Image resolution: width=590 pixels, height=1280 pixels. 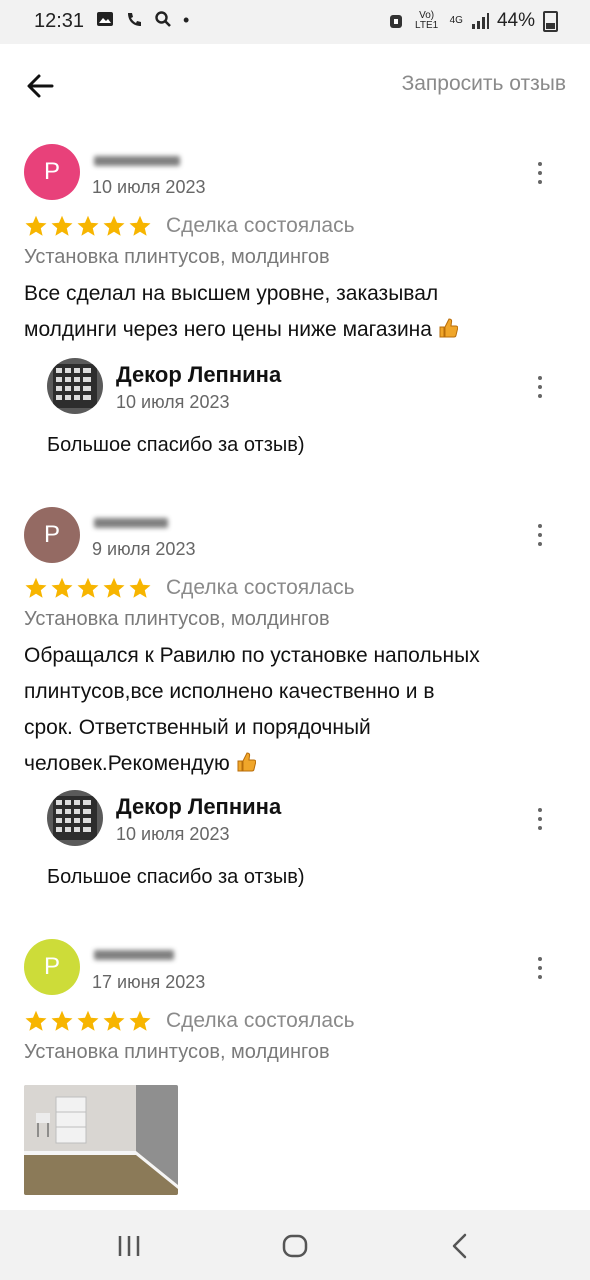 I want to click on room-photo, so click(x=101, y=1140).